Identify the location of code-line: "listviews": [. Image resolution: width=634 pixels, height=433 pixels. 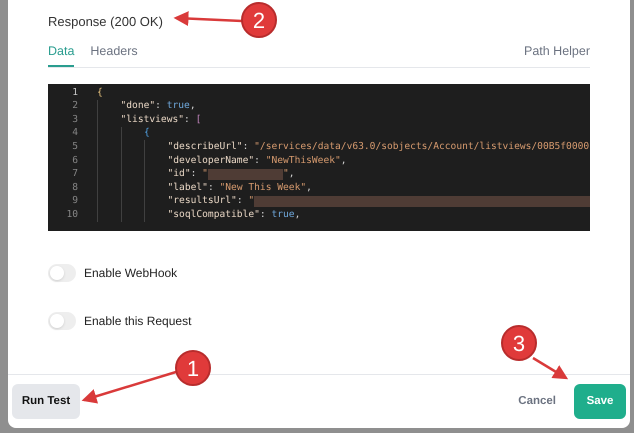
(161, 119).